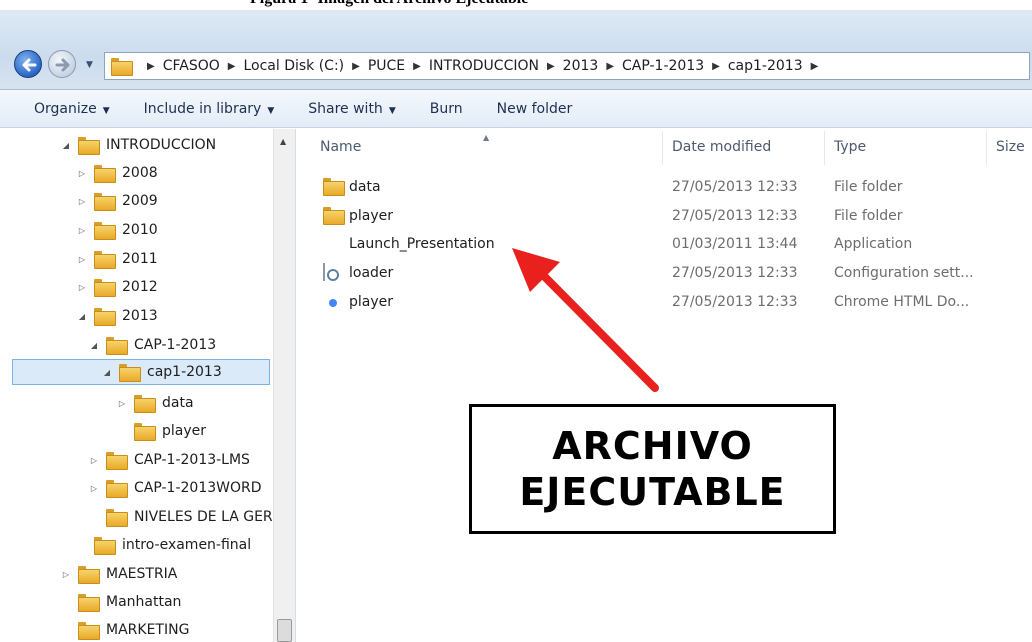 This screenshot has height=642, width=1032. Describe the element at coordinates (652, 469) in the screenshot. I see `executable-callout: ARCHIVO EJECUTABLE` at that location.